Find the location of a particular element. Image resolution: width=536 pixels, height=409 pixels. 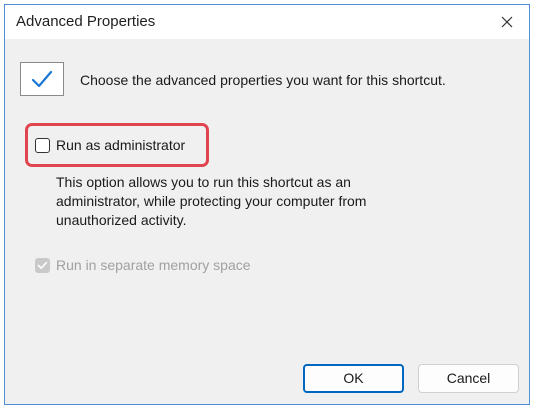

run-as-administrator-label: Run as administrator is located at coordinates (120, 145).